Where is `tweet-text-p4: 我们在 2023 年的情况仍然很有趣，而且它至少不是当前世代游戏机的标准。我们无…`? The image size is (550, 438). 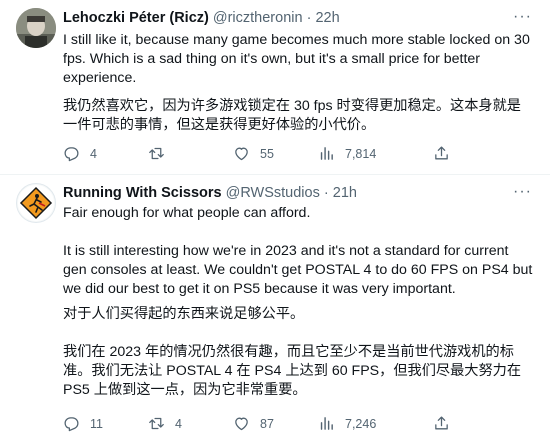
tweet-text-p4: 我们在 2023 年的情况仍然很有趣，而且它至少不是当前世代游戏机的标准。我们无… is located at coordinates (292, 371).